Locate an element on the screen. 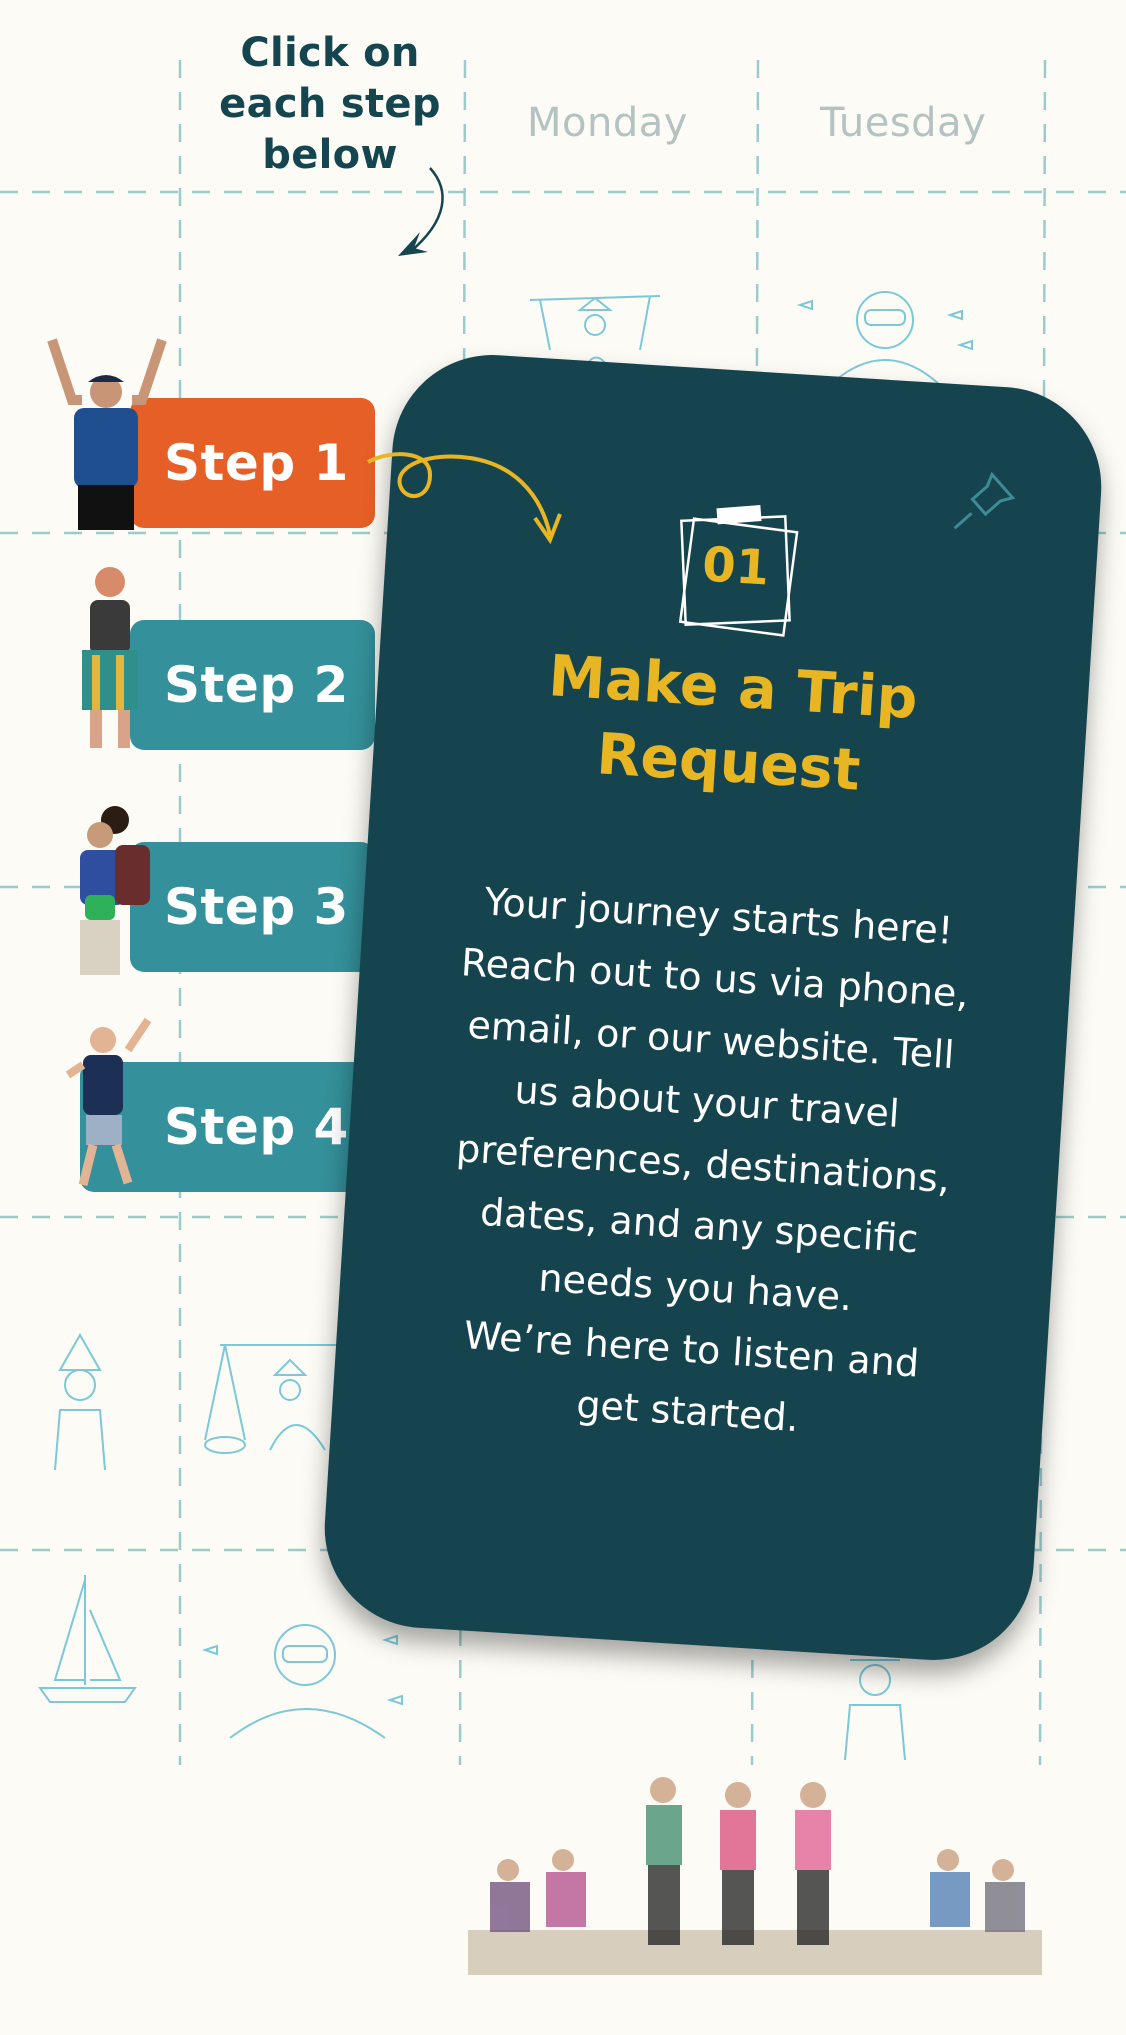 Image resolution: width=1126 pixels, height=2035 pixels. diver-sketch-2-icon is located at coordinates (302, 1681).